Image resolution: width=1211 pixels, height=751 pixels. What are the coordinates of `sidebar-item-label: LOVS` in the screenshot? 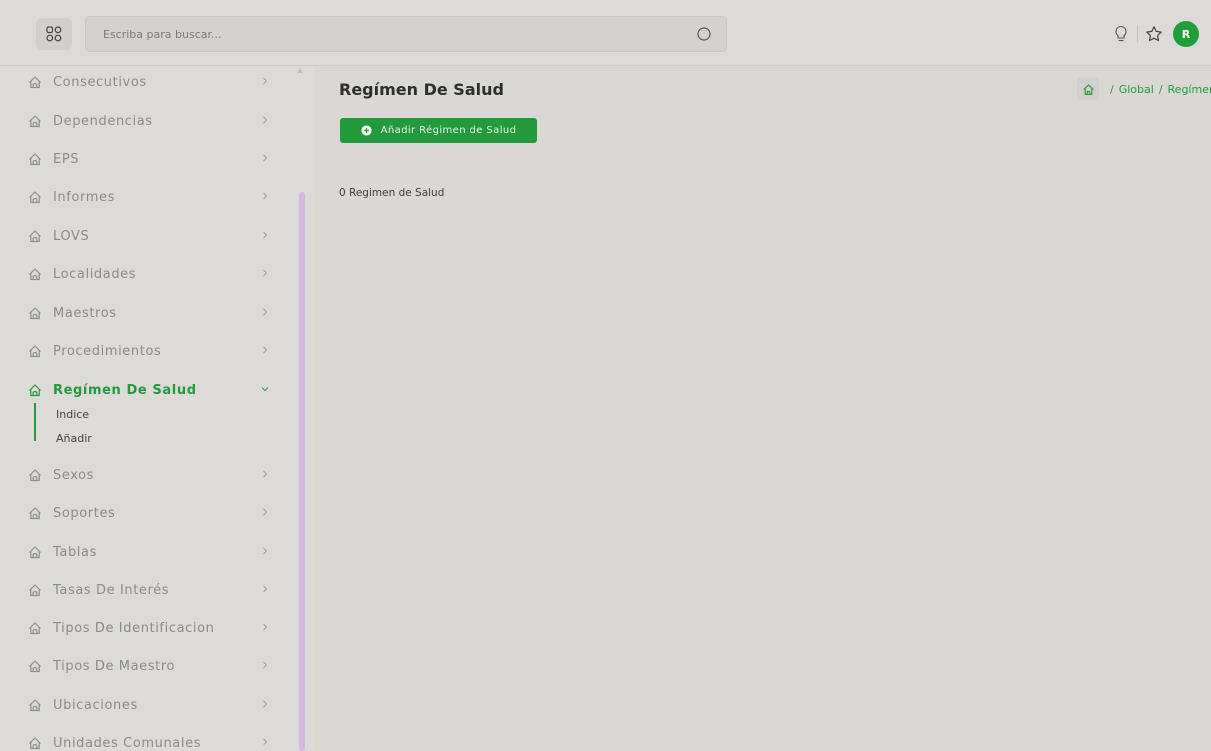 It's located at (71, 236).